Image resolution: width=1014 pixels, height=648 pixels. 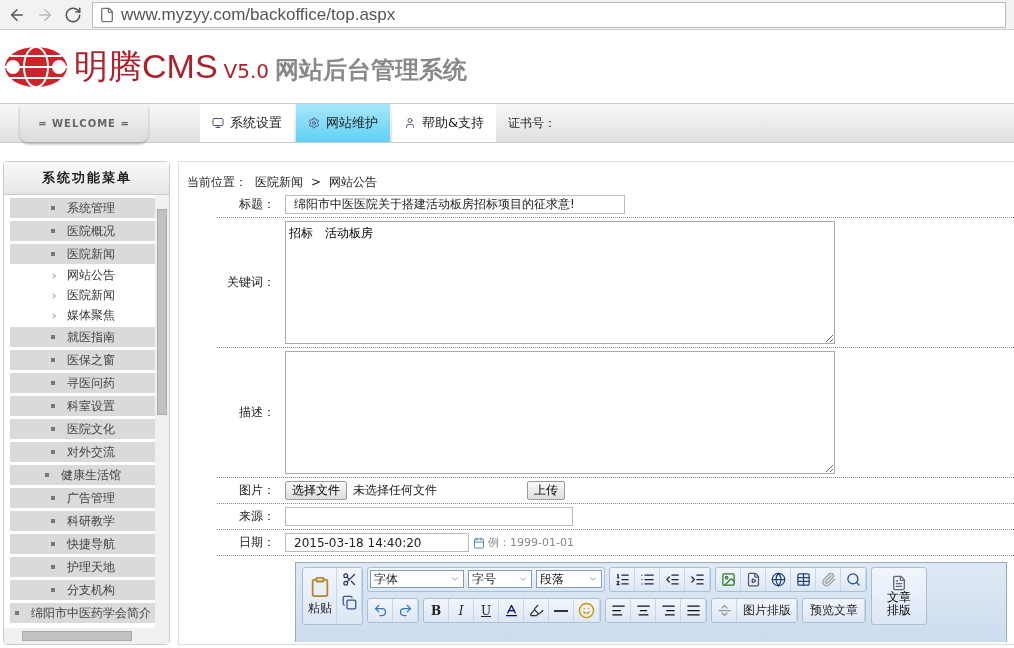 What do you see at coordinates (828, 579) in the screenshot?
I see `paperclip-icon` at bounding box center [828, 579].